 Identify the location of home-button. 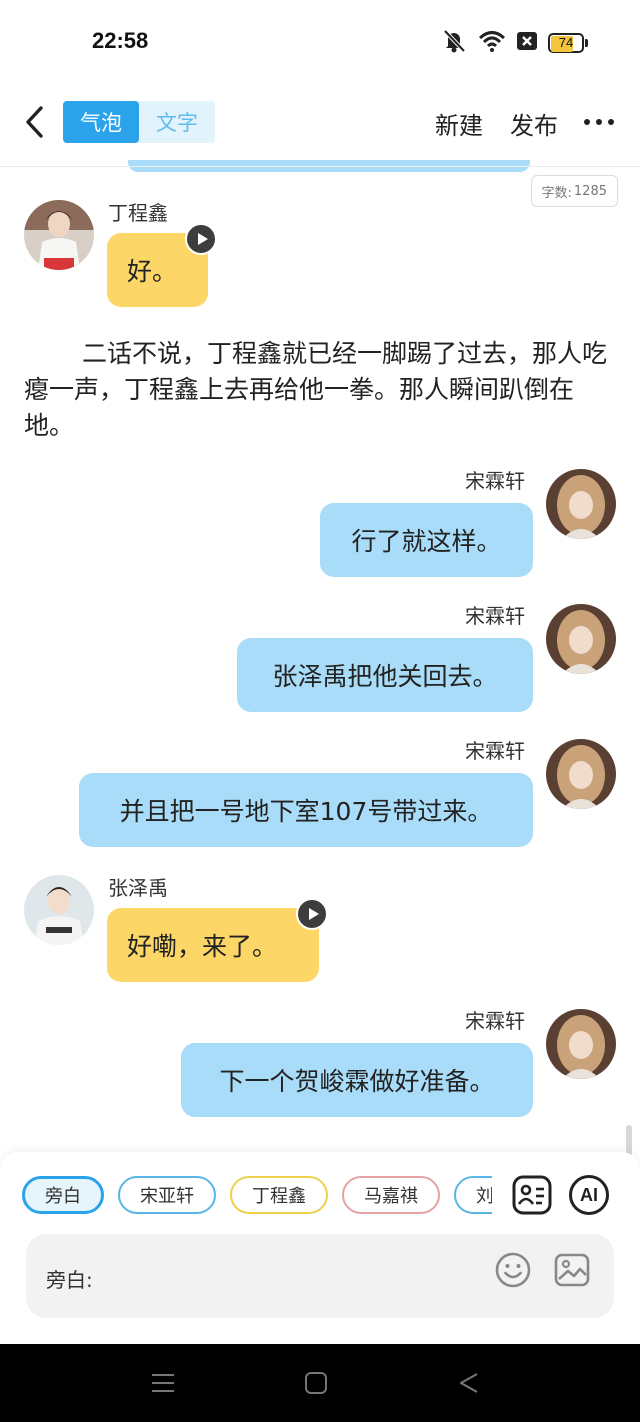
(316, 1383).